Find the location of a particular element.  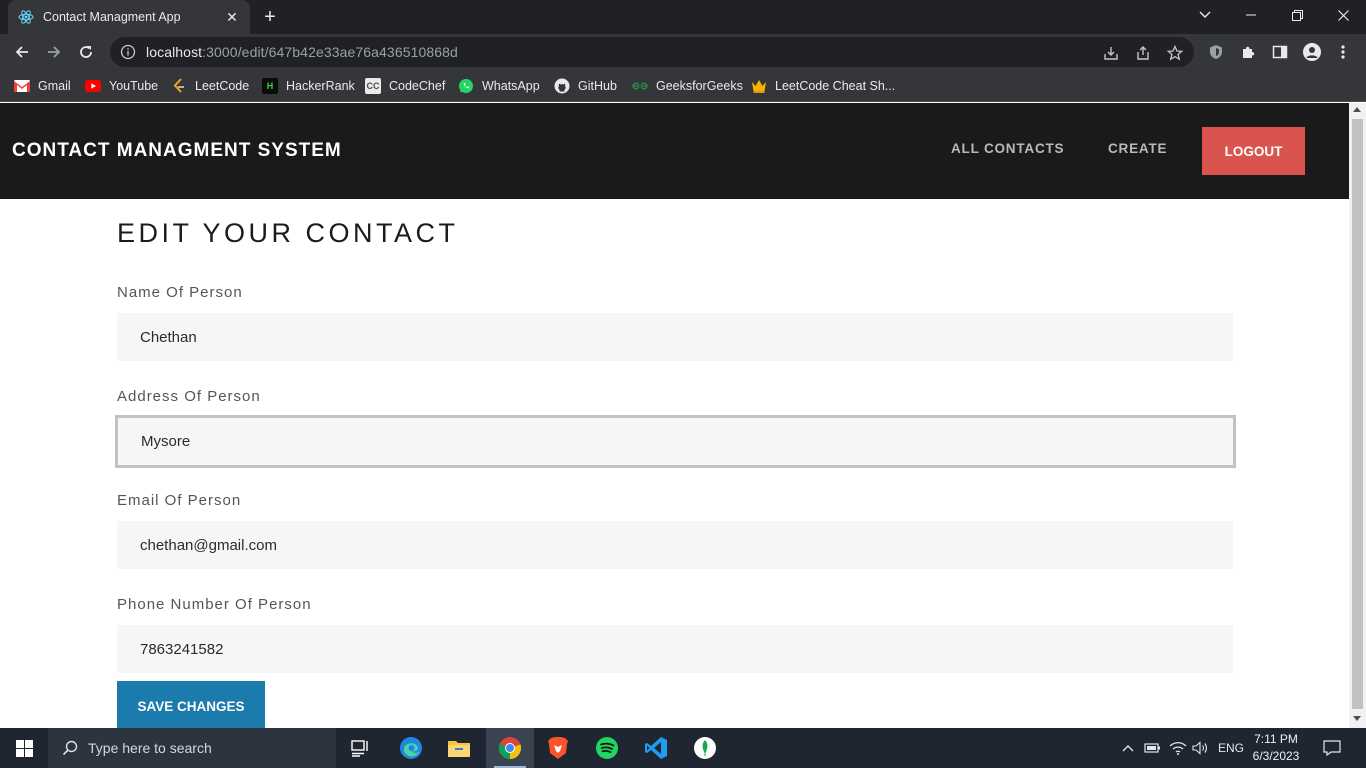

scroll-down-arrow-icon is located at coordinates (1357, 718).